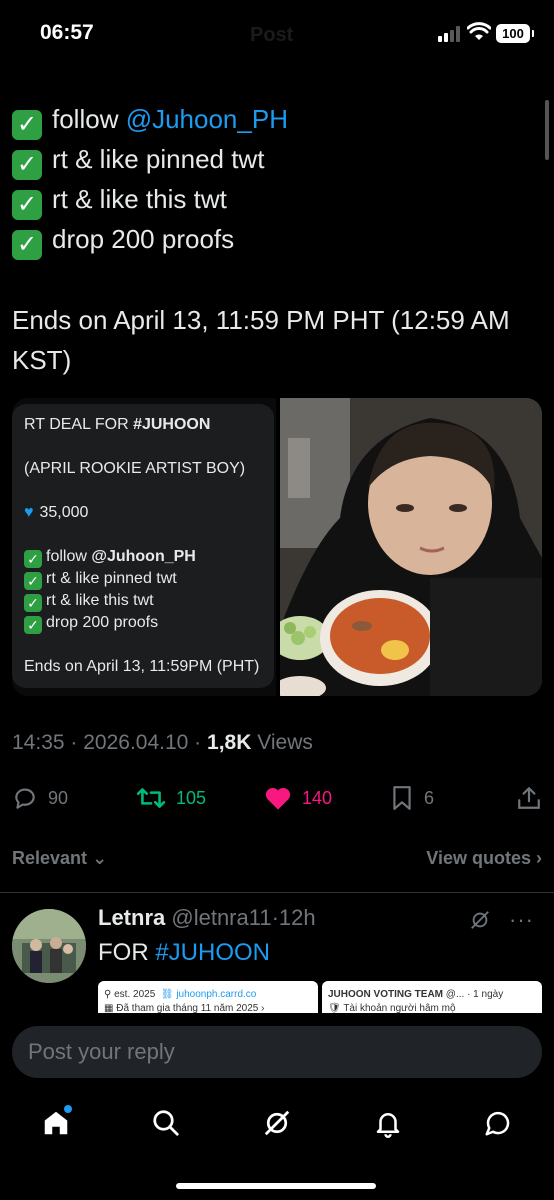 This screenshot has height=1200, width=554. I want to click on reply-author: Letnra @letnra11·12h, so click(207, 918).